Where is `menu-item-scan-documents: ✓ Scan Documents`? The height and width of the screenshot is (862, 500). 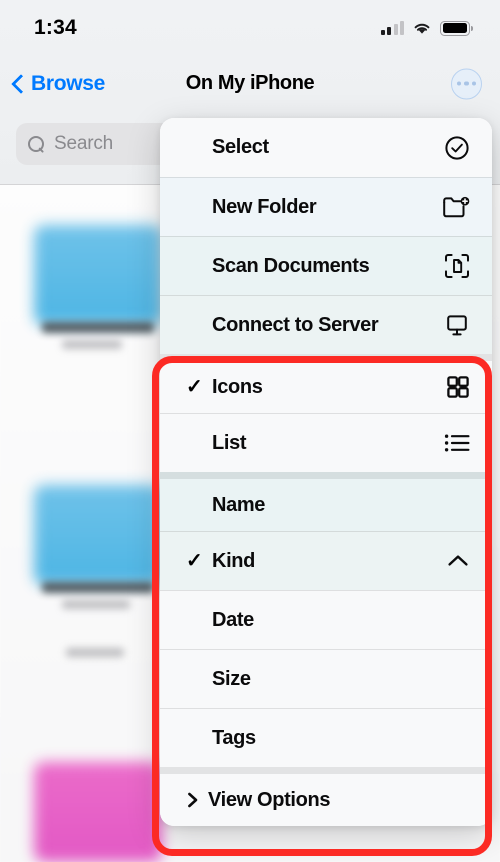 menu-item-scan-documents: ✓ Scan Documents is located at coordinates (326, 265).